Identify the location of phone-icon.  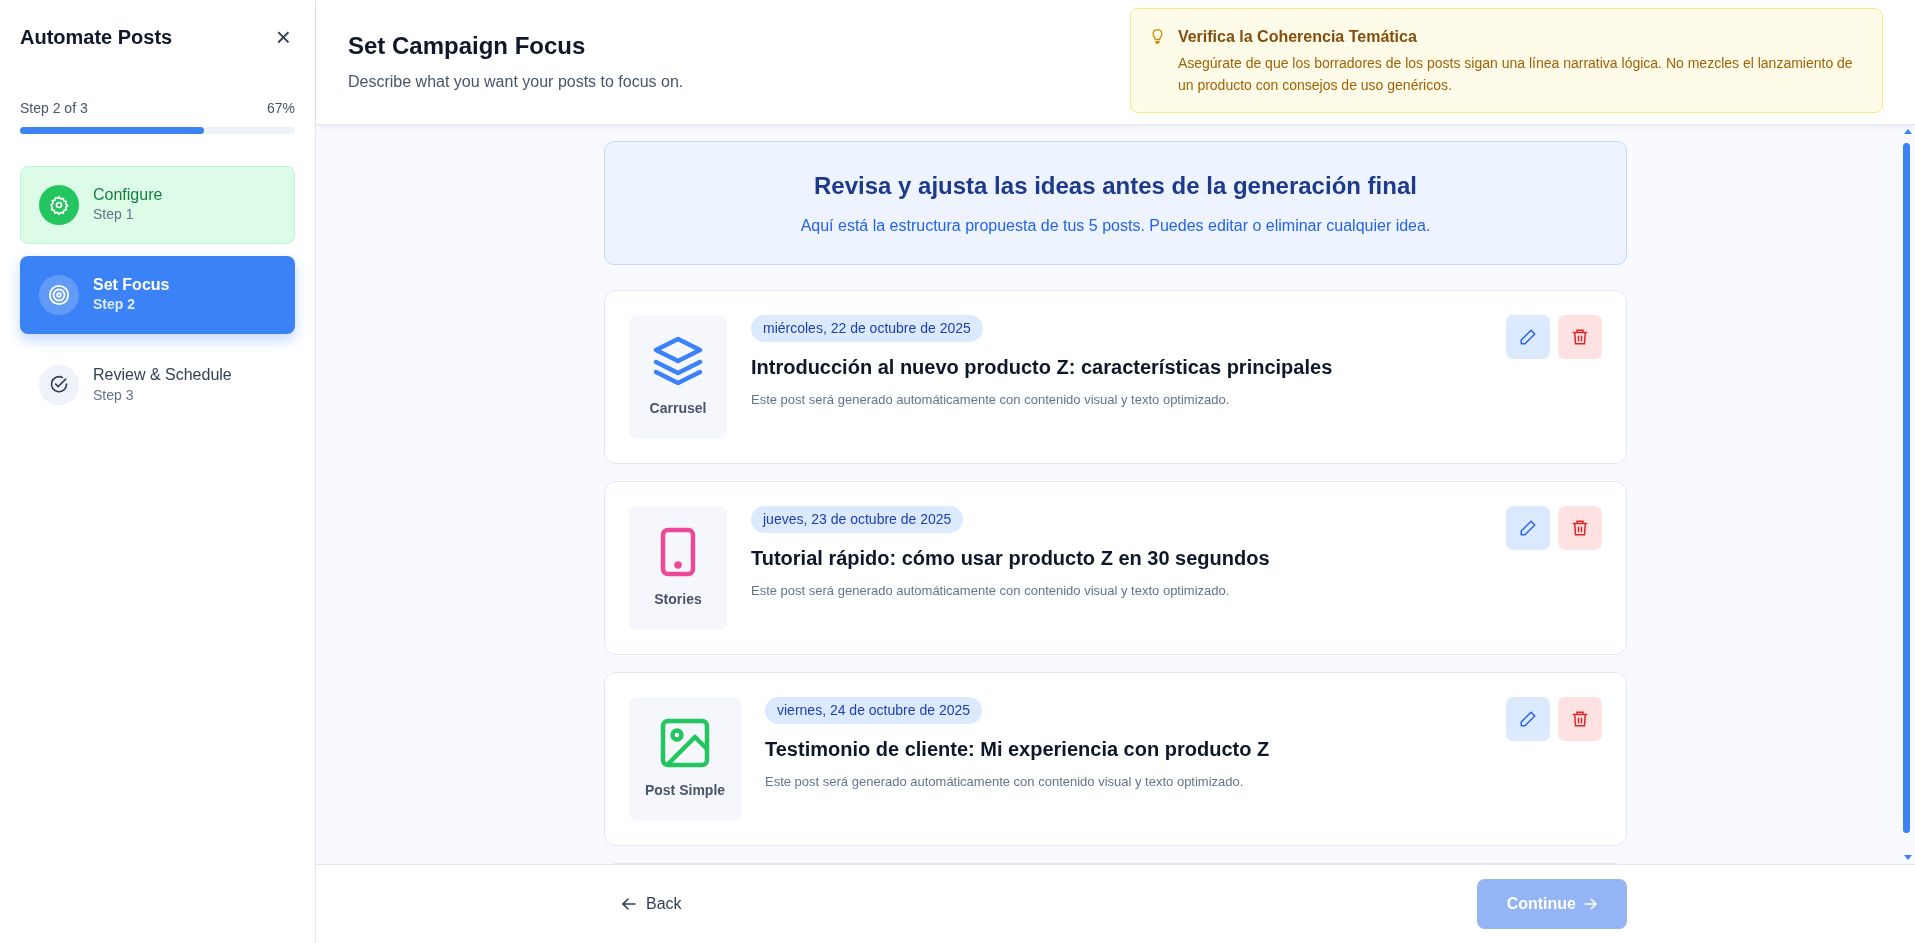
(678, 551).